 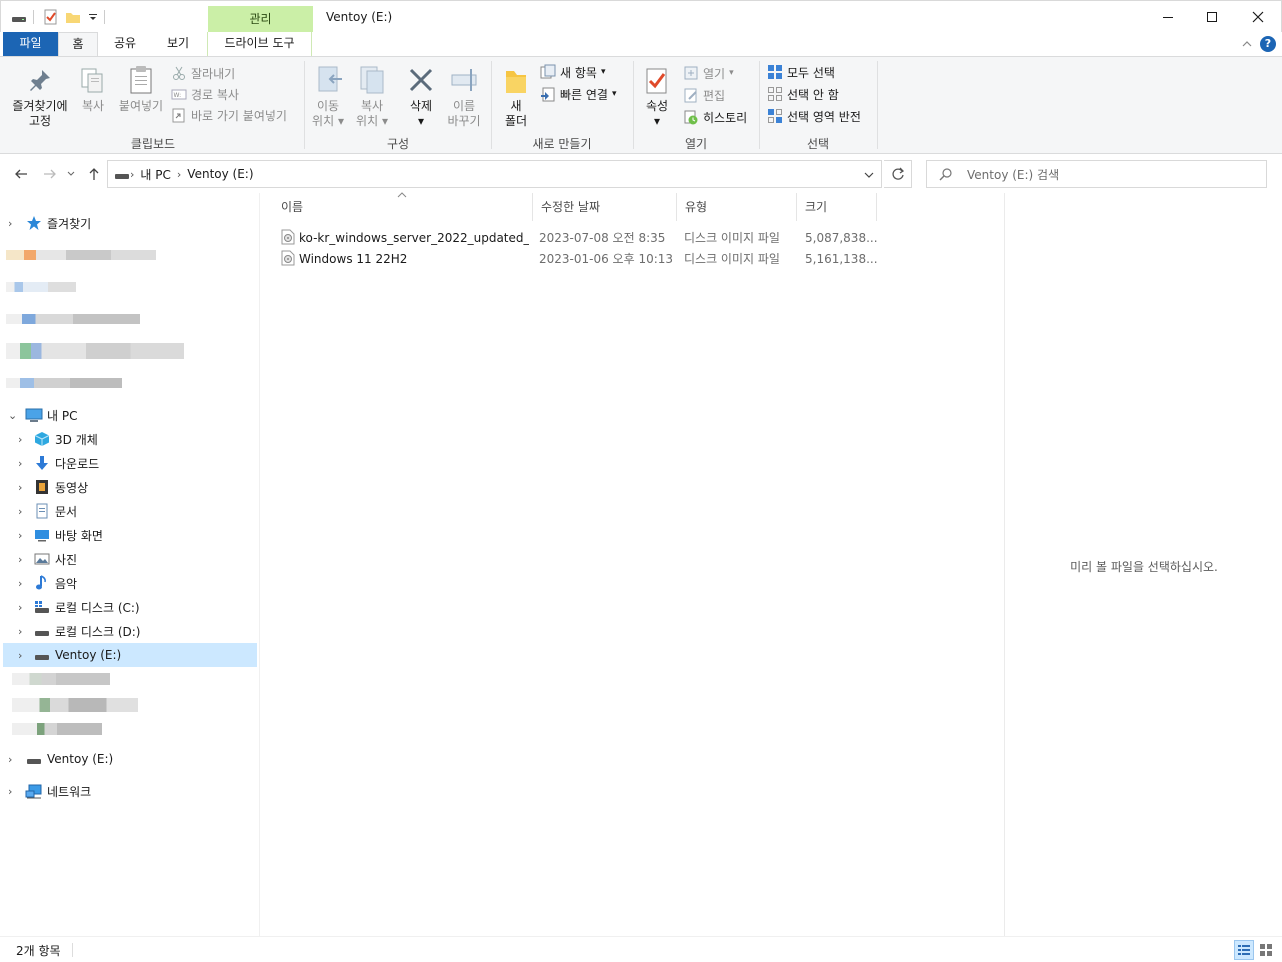 What do you see at coordinates (155, 174) in the screenshot?
I see `breadcrumb-this-pc: 내 PC` at bounding box center [155, 174].